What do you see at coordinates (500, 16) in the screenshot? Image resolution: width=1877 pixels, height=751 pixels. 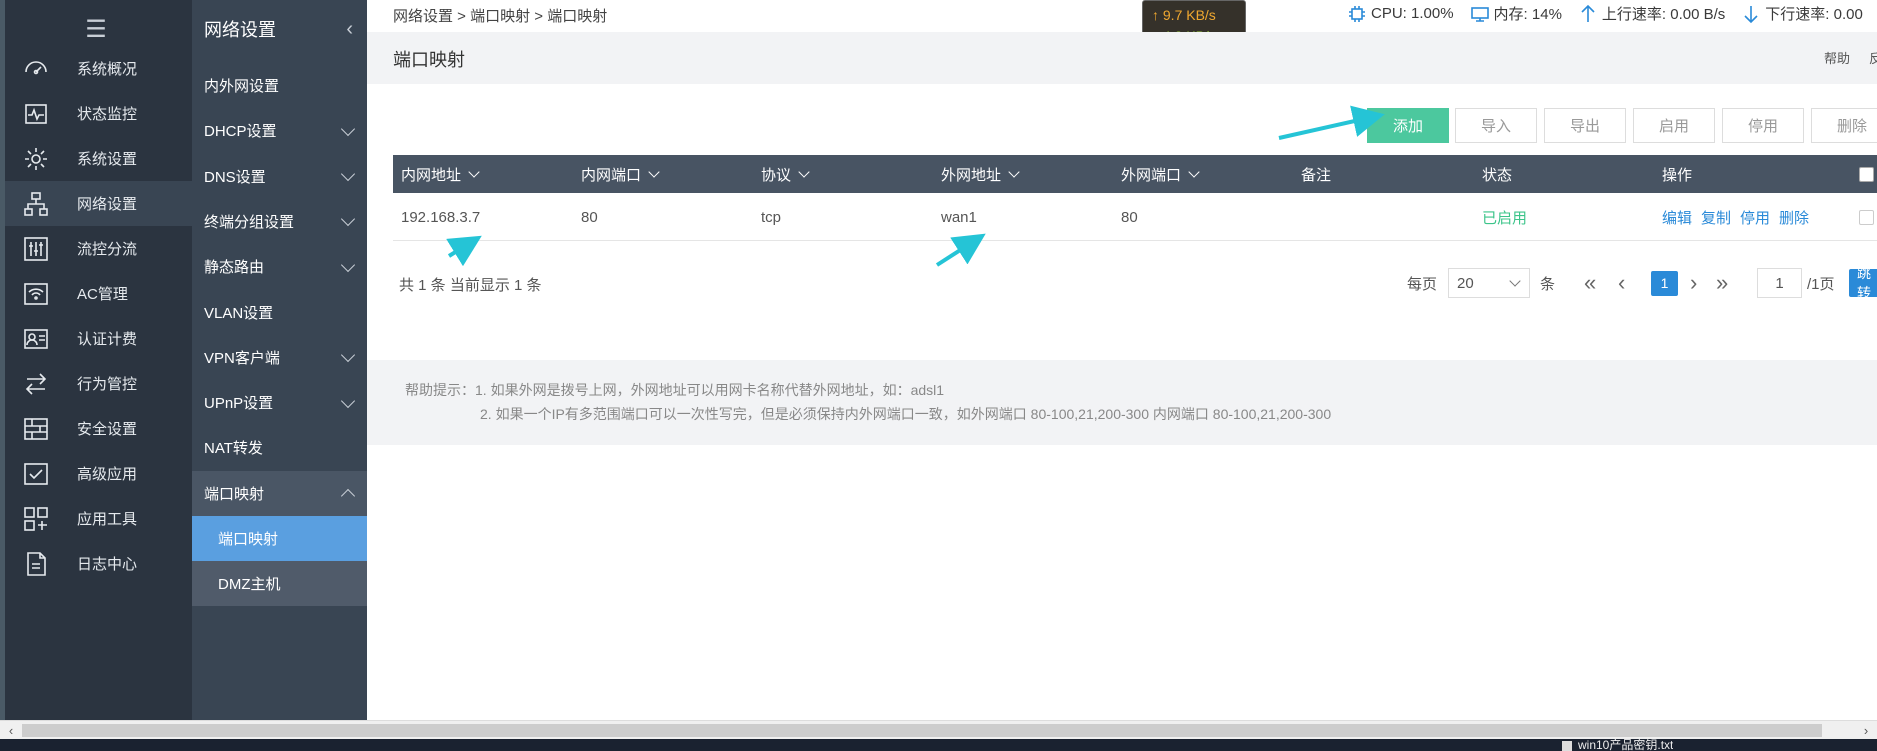 I see `breadcrumb: 网络设置 > 端口映射 > 端口映射` at bounding box center [500, 16].